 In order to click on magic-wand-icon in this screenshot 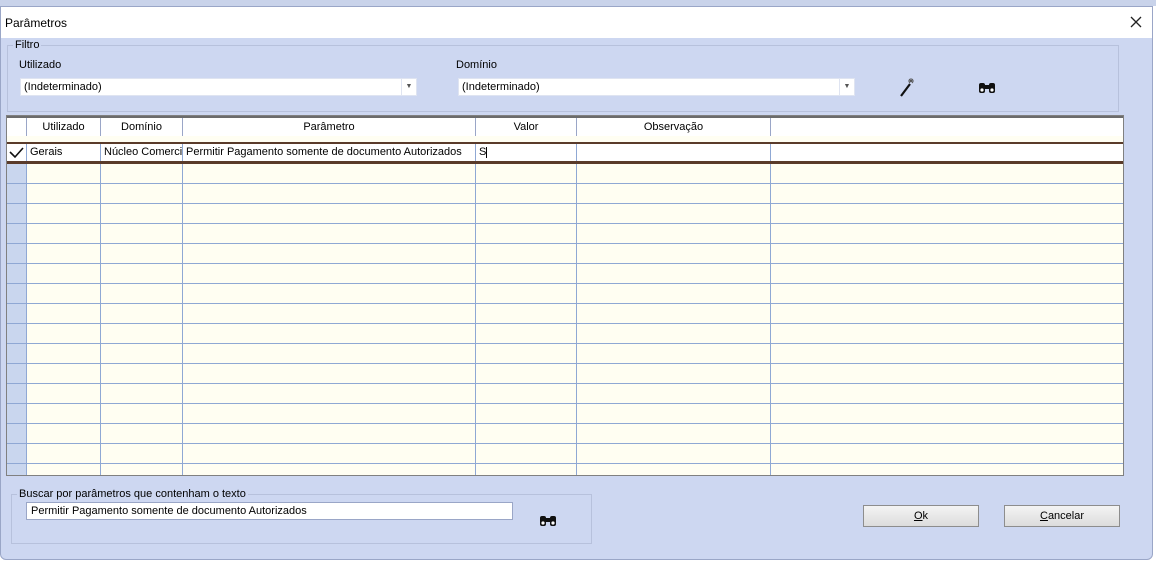, I will do `click(907, 87)`.